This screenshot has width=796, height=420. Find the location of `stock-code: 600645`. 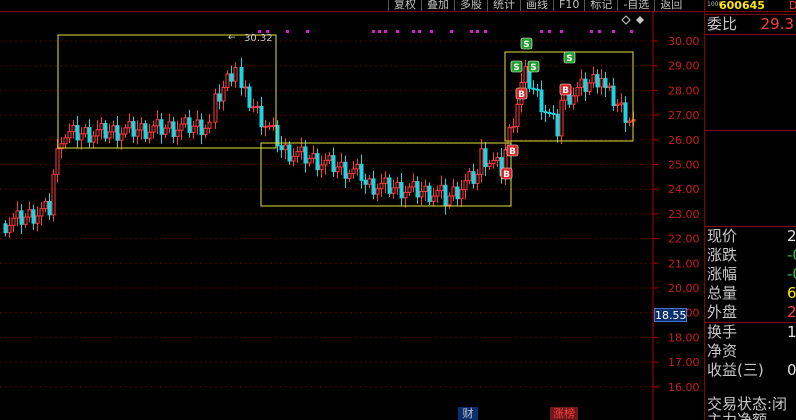

stock-code: 600645 is located at coordinates (742, 6).